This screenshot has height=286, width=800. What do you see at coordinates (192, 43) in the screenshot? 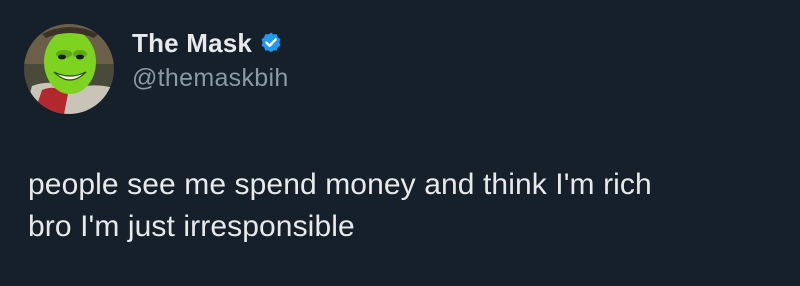
I see `display-name: The Mask` at bounding box center [192, 43].